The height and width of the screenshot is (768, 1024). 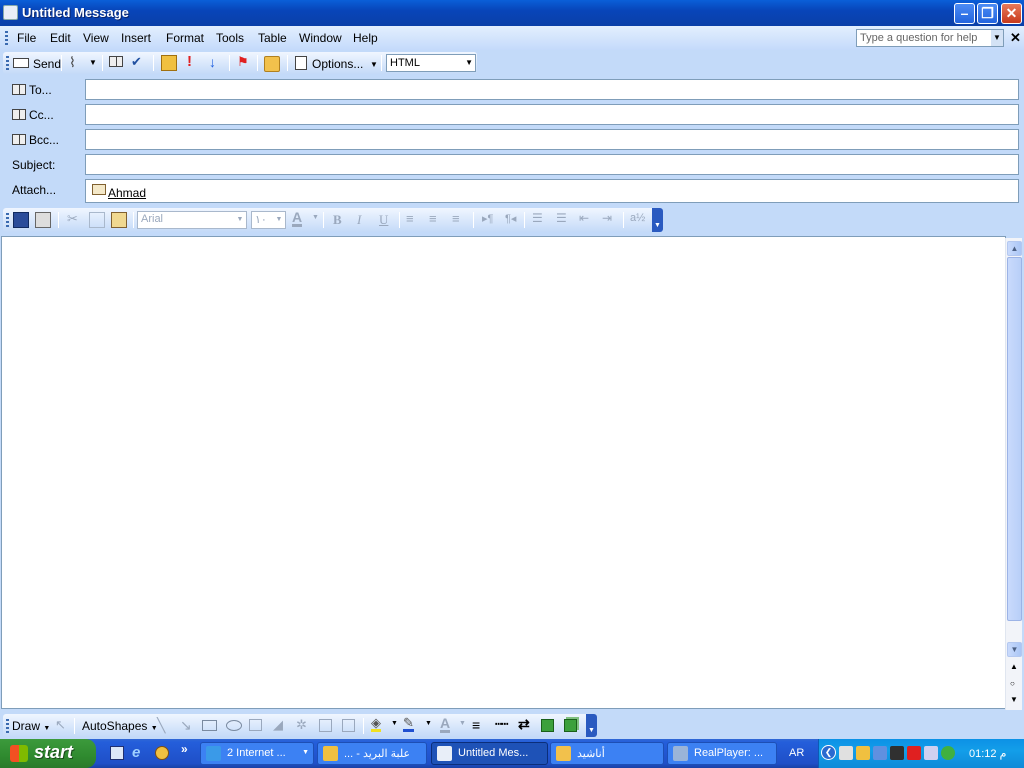 What do you see at coordinates (607, 218) in the screenshot?
I see `increase-indent-icon: ⇥` at bounding box center [607, 218].